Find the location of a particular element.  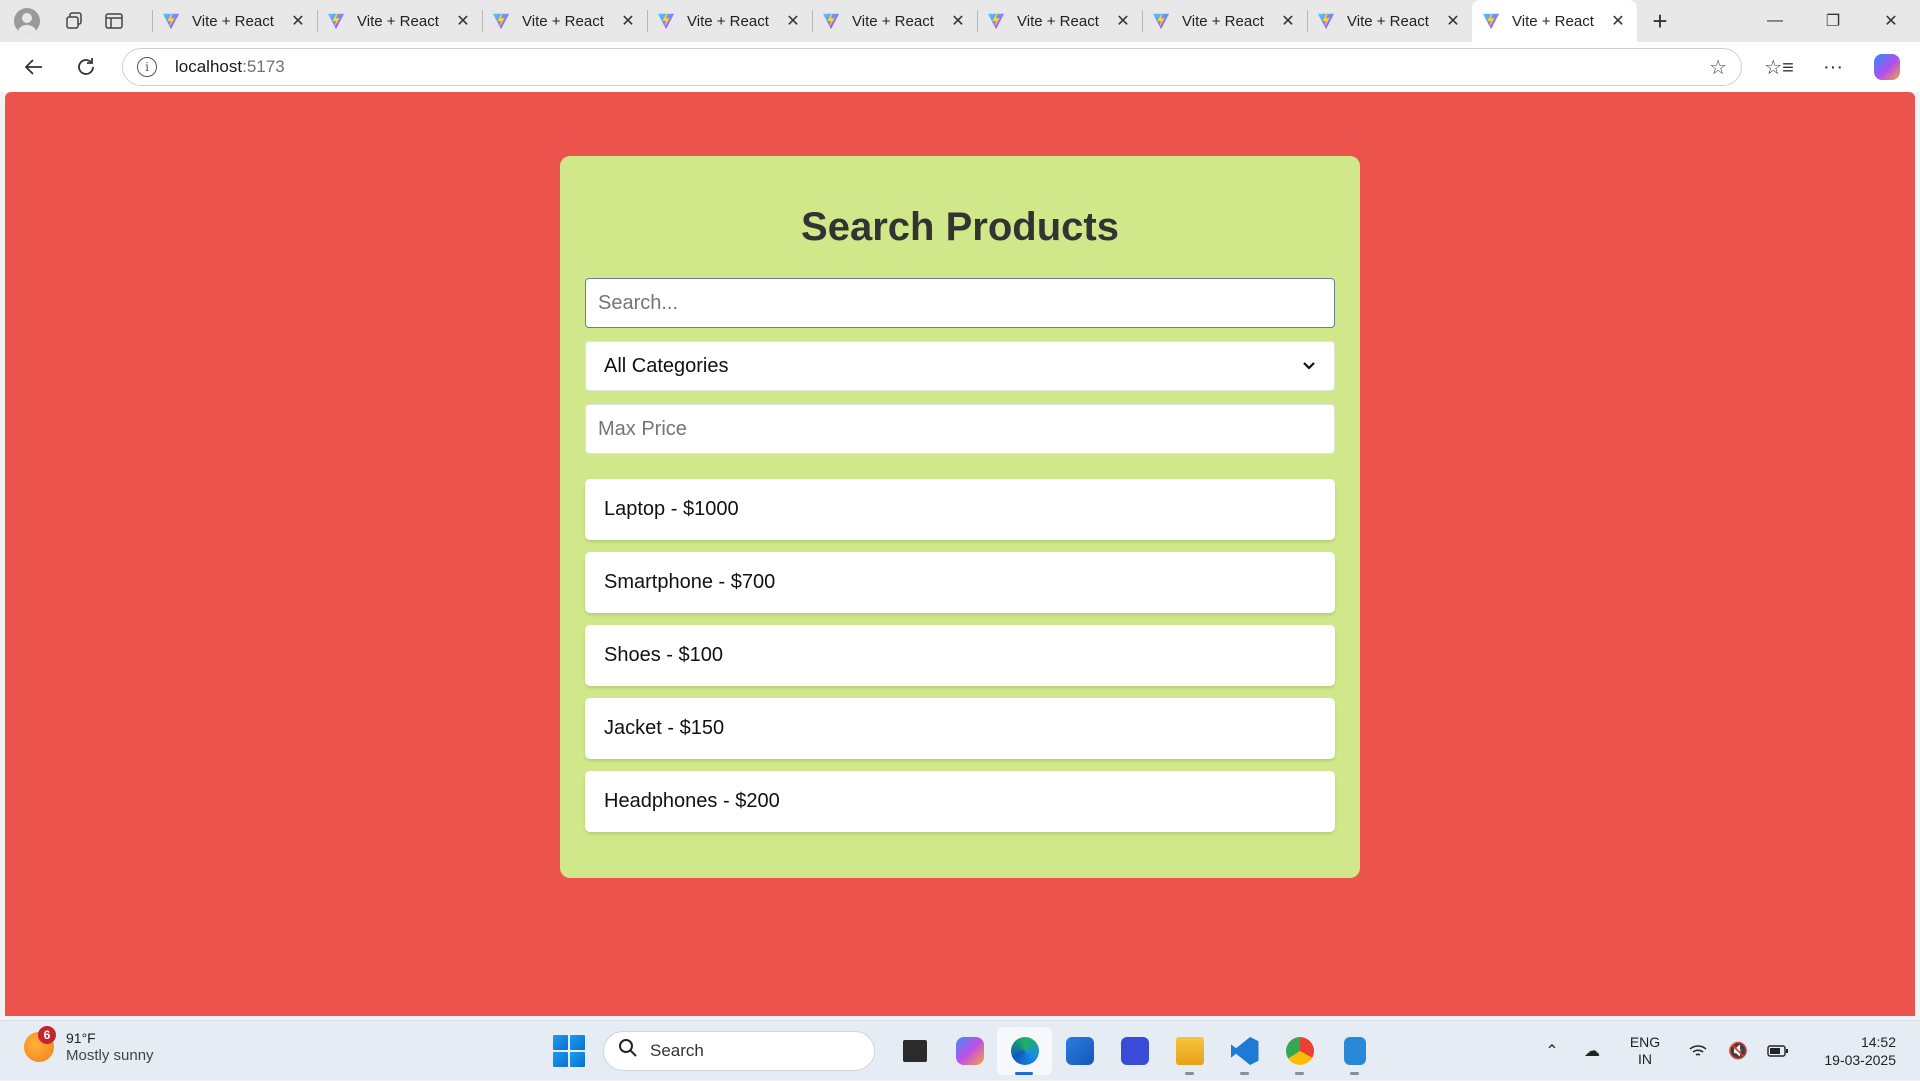

start-button is located at coordinates (569, 1051).